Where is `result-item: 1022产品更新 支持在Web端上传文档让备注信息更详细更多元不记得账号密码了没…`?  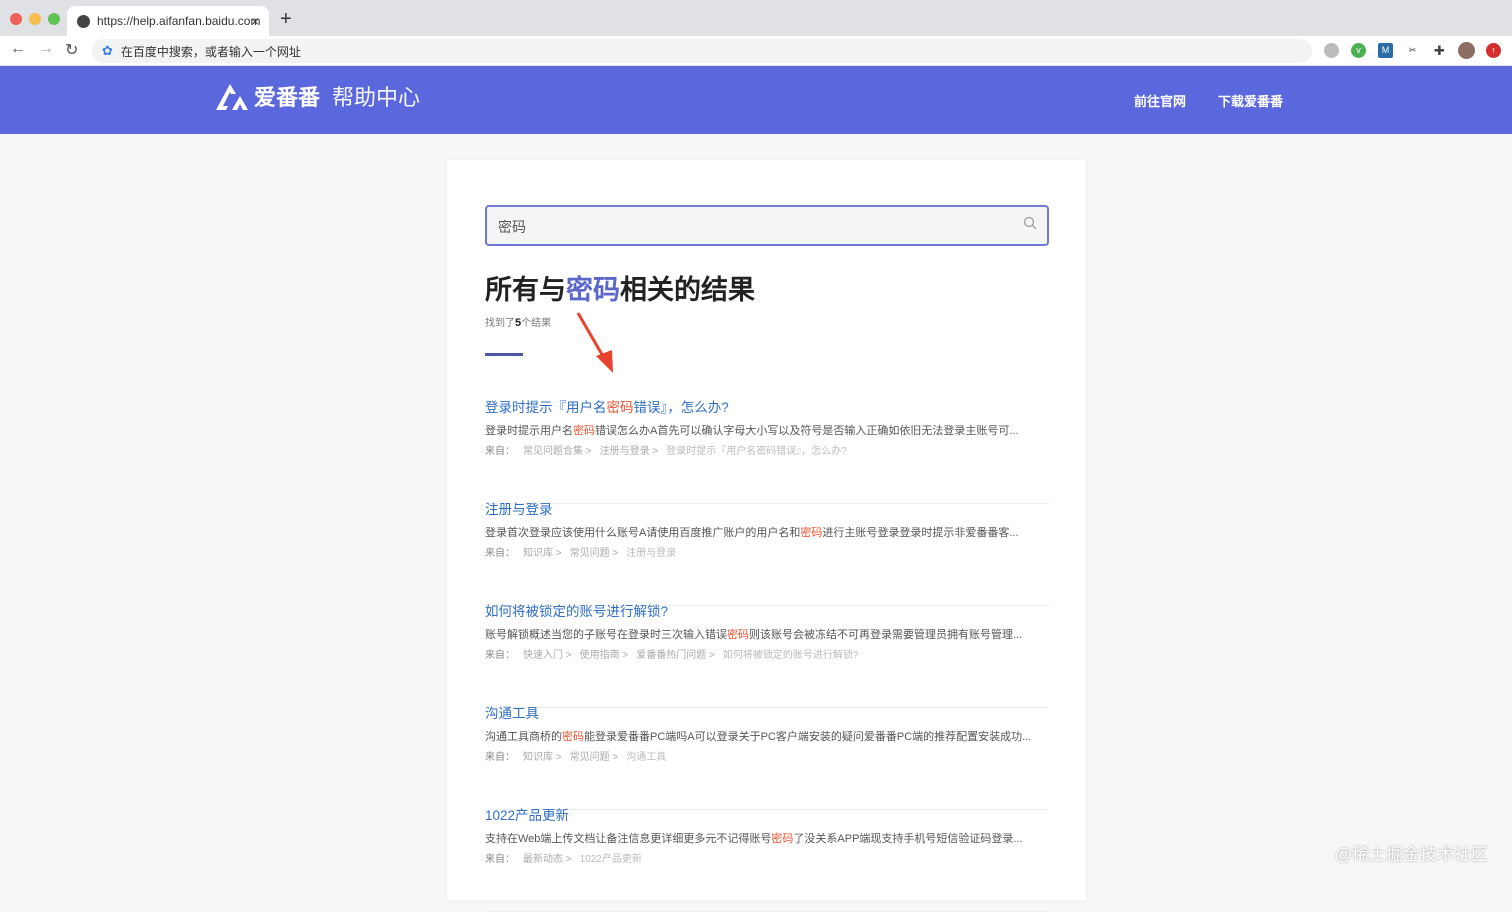
result-item: 1022产品更新 支持在Web端上传文档让备注信息更详细更多元不记得账号密码了没… is located at coordinates (767, 860).